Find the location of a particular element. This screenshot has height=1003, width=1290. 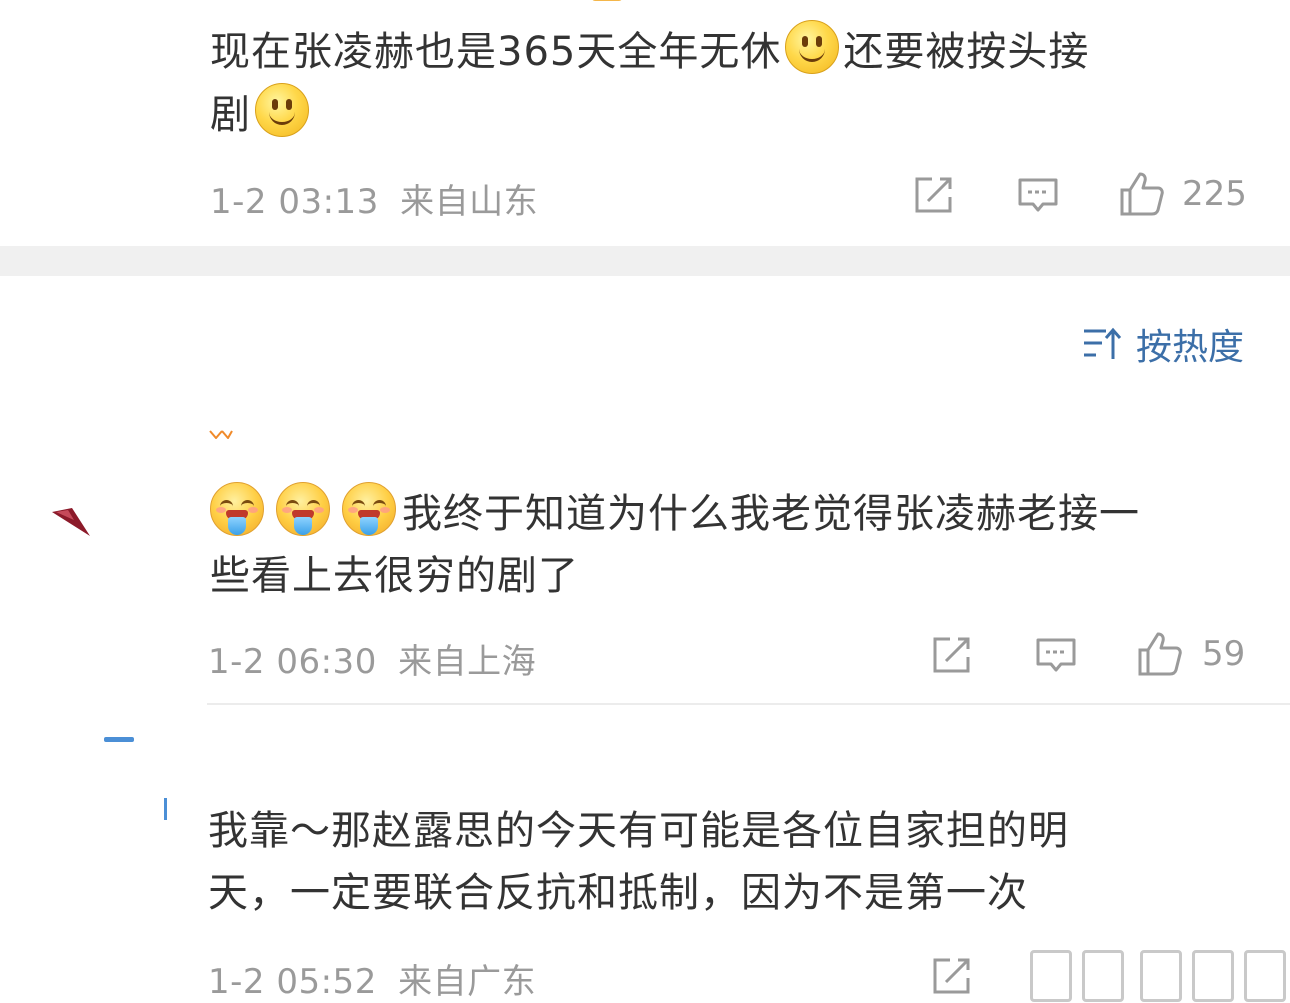

comment-1-location: 来自山东 is located at coordinates (469, 202).